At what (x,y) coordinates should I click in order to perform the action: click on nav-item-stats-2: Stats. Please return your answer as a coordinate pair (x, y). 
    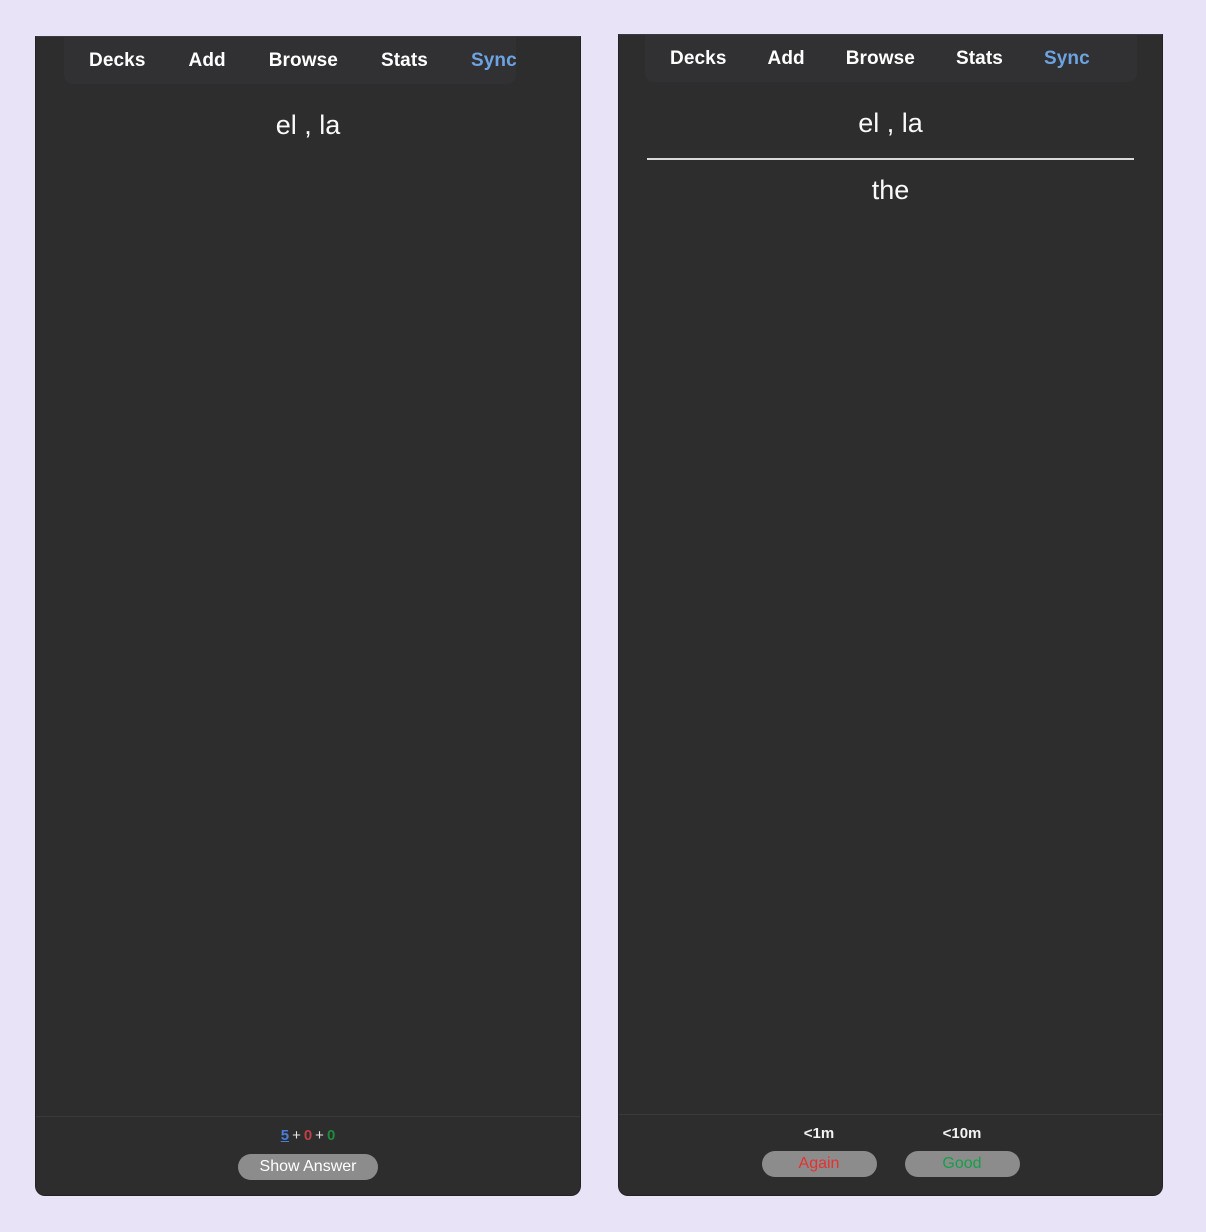
    Looking at the image, I should click on (979, 59).